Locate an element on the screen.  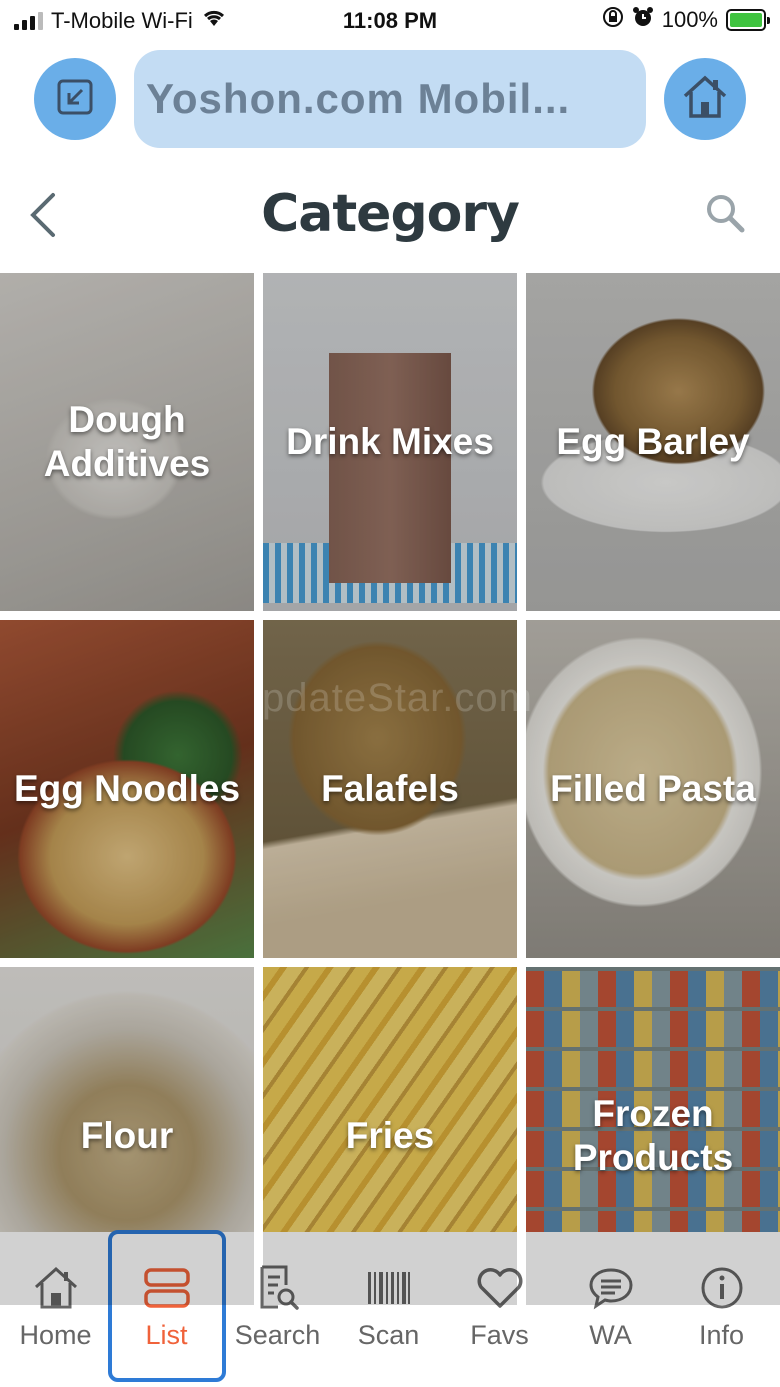
category-label: Egg Barley is located at coordinates (653, 441).